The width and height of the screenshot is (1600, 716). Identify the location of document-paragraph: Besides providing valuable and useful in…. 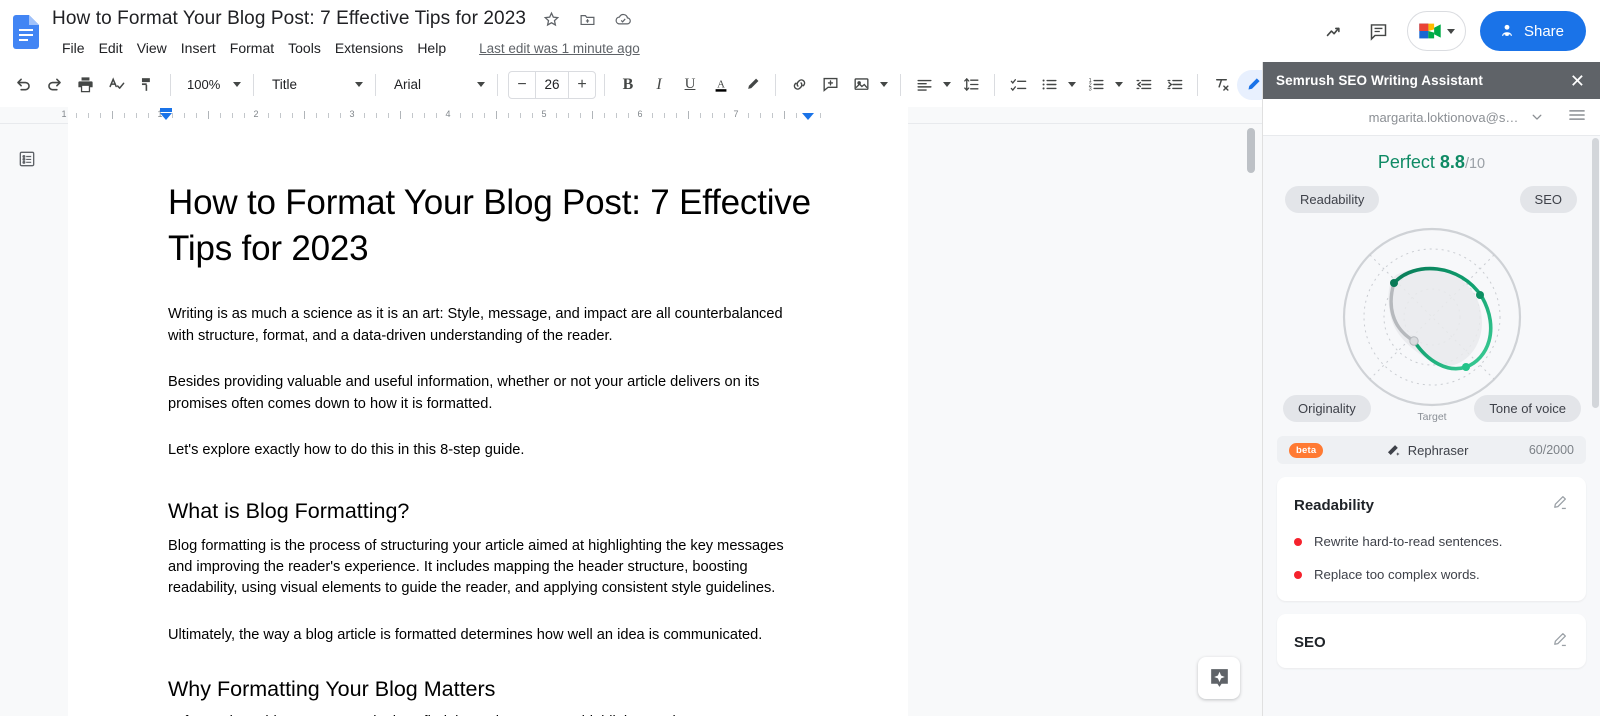
(489, 393).